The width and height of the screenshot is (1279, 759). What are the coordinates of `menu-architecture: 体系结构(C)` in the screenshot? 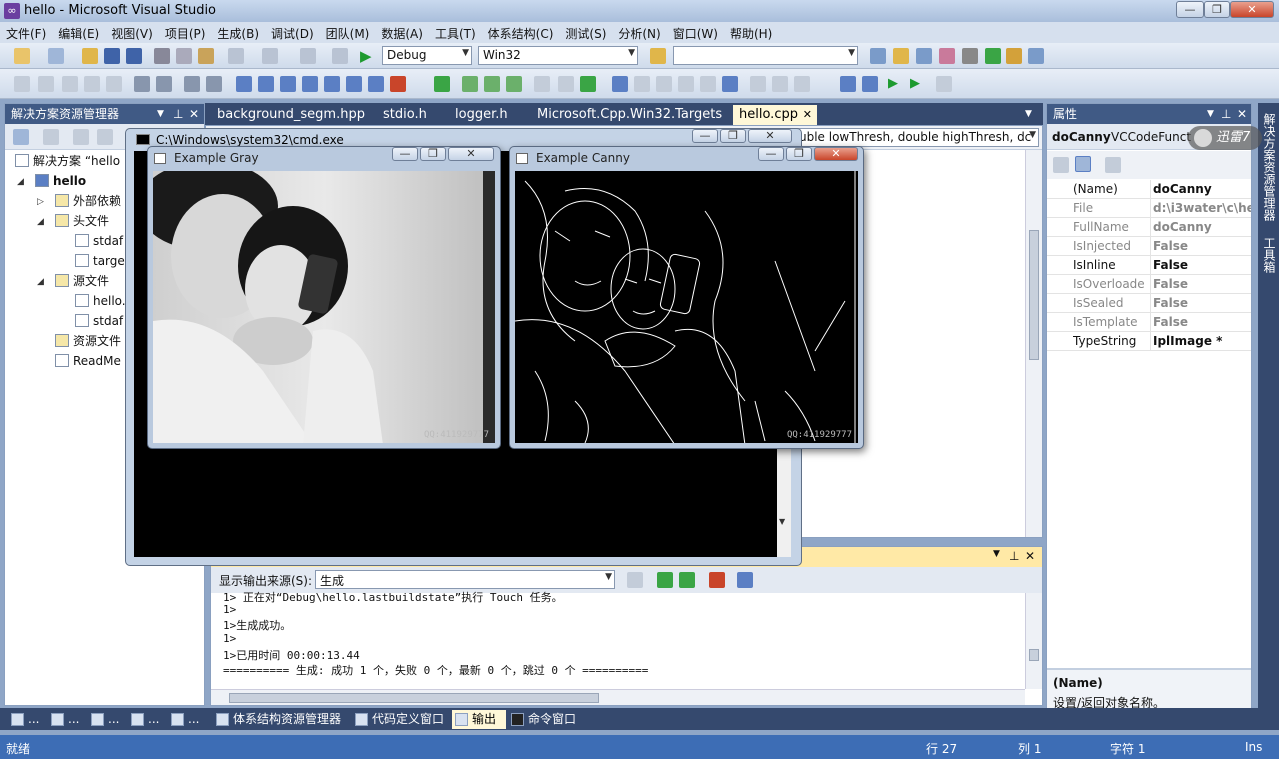 It's located at (521, 32).